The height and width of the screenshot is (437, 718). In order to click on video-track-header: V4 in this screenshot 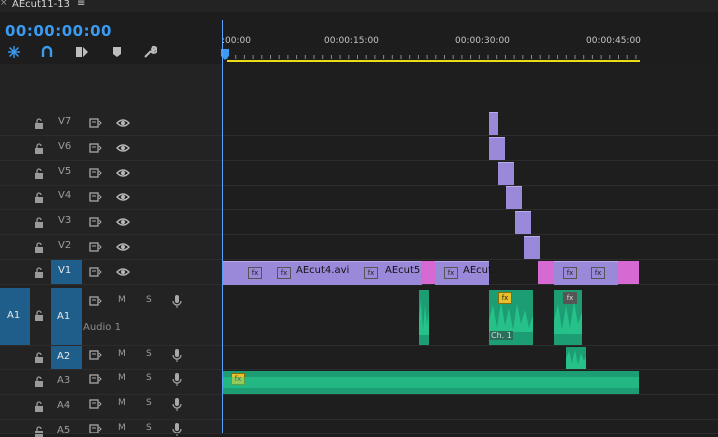, I will do `click(111, 197)`.